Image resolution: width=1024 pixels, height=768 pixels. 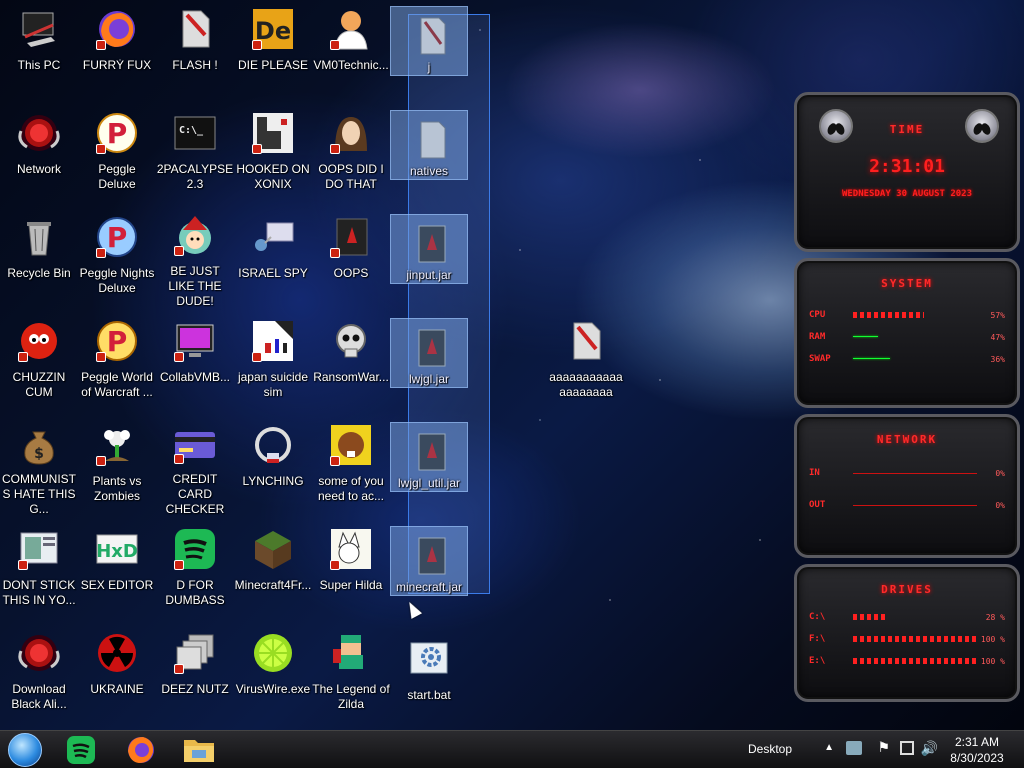 I want to click on mouse-cursor, so click(x=413, y=609).